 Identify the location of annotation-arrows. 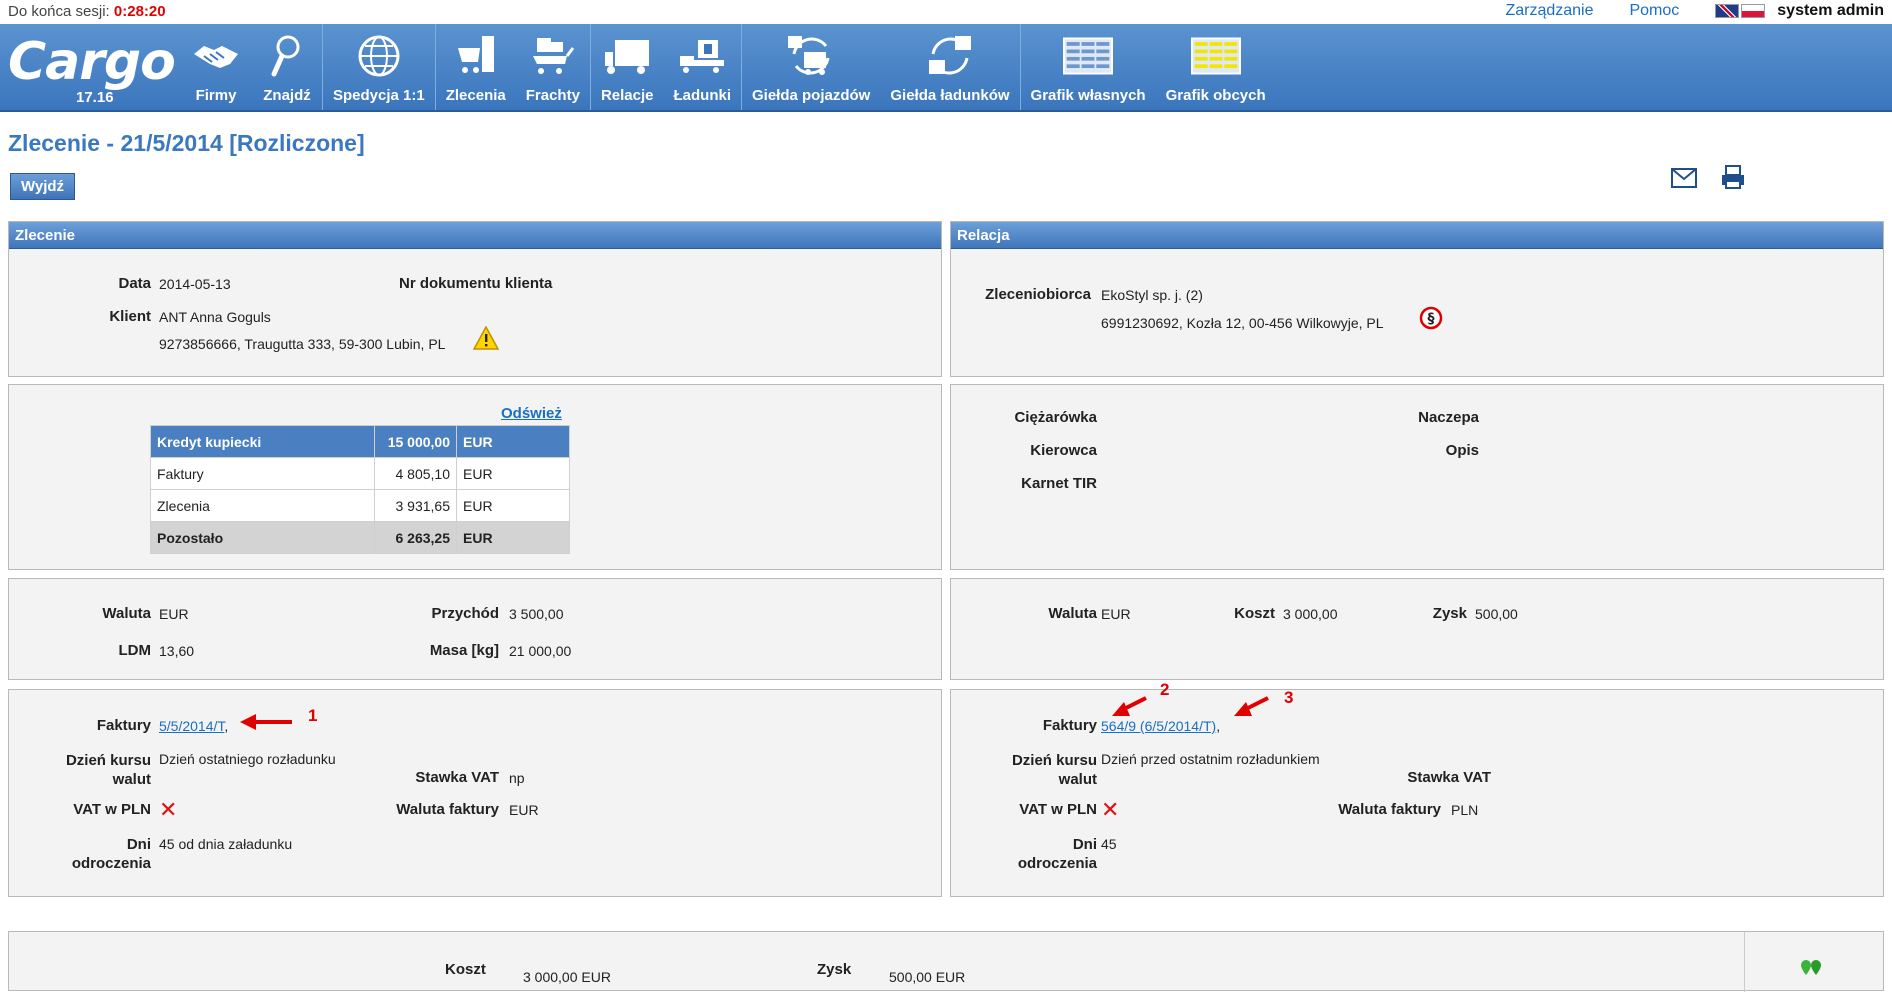
(754, 713).